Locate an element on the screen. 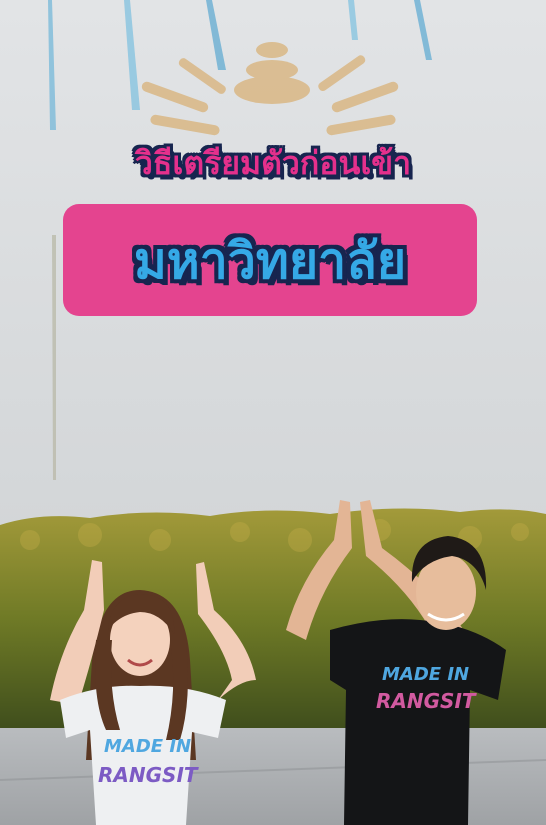  shirt-right-line2: RANGSIT is located at coordinates (426, 701).